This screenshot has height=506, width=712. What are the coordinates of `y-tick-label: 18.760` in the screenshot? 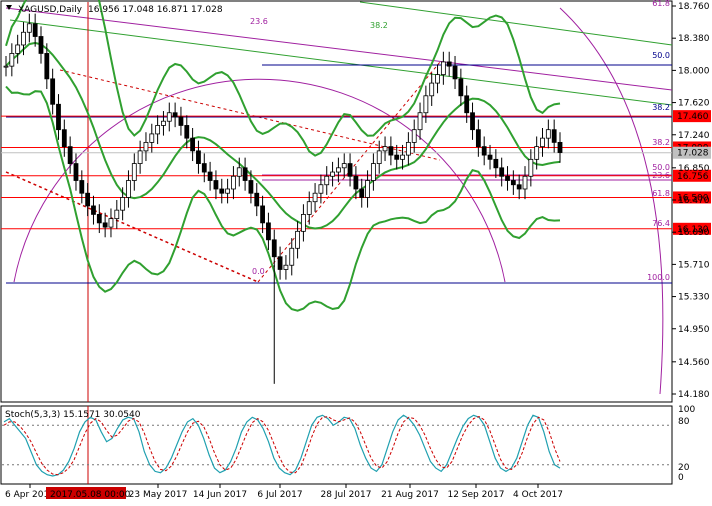 It's located at (694, 7).